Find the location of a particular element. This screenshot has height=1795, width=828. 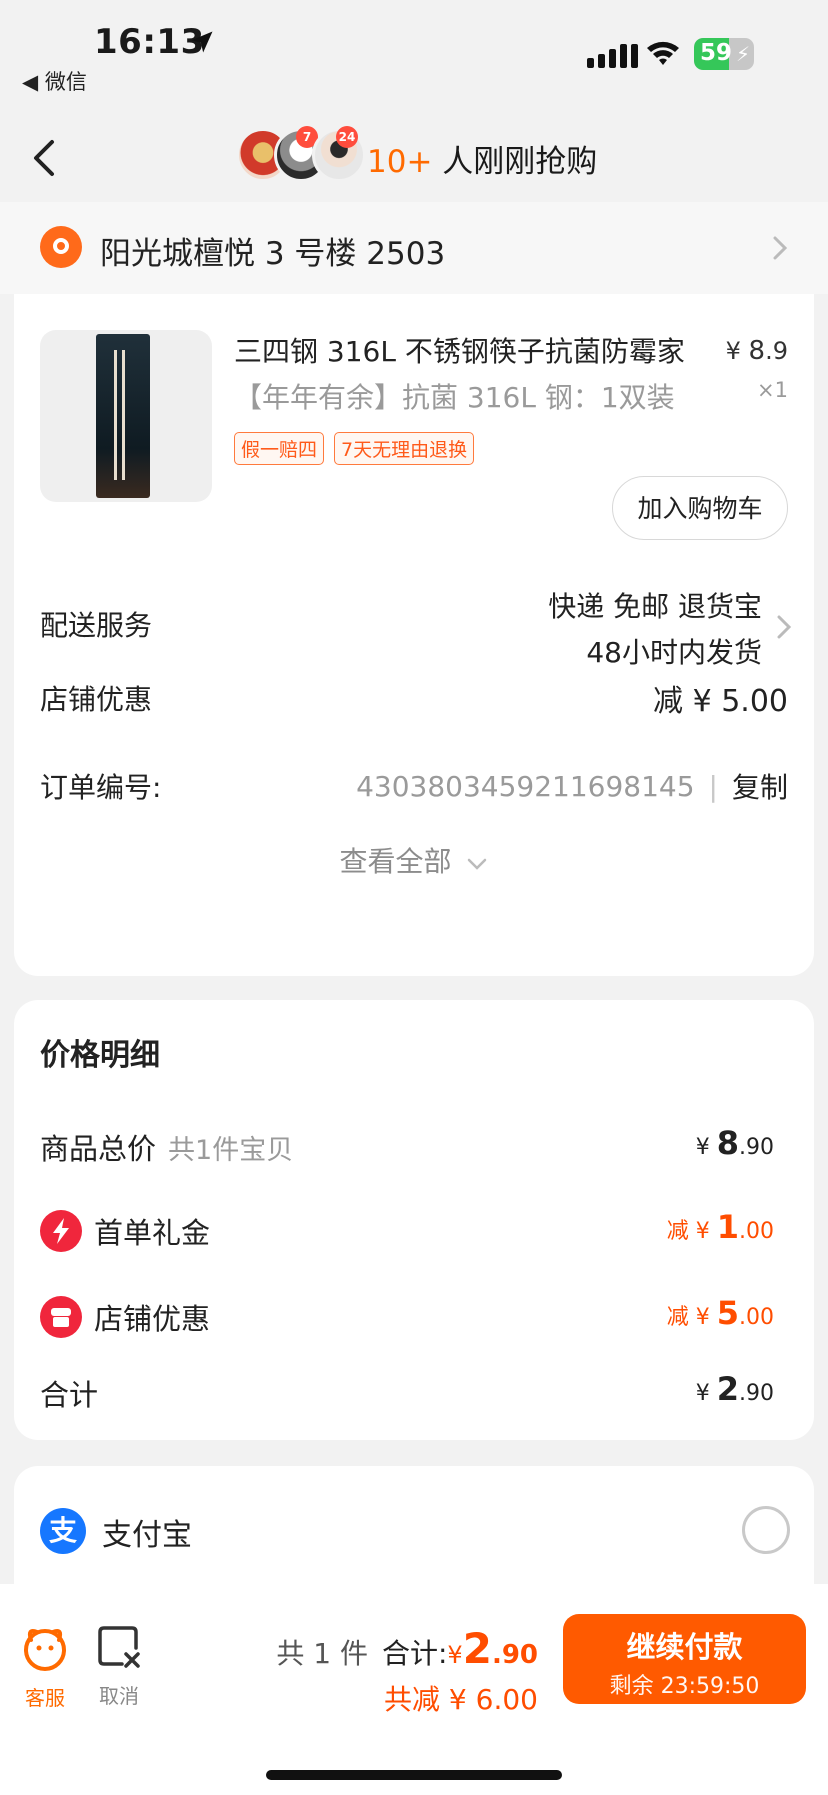

shop-discount-label: 店铺优惠 is located at coordinates (96, 699).